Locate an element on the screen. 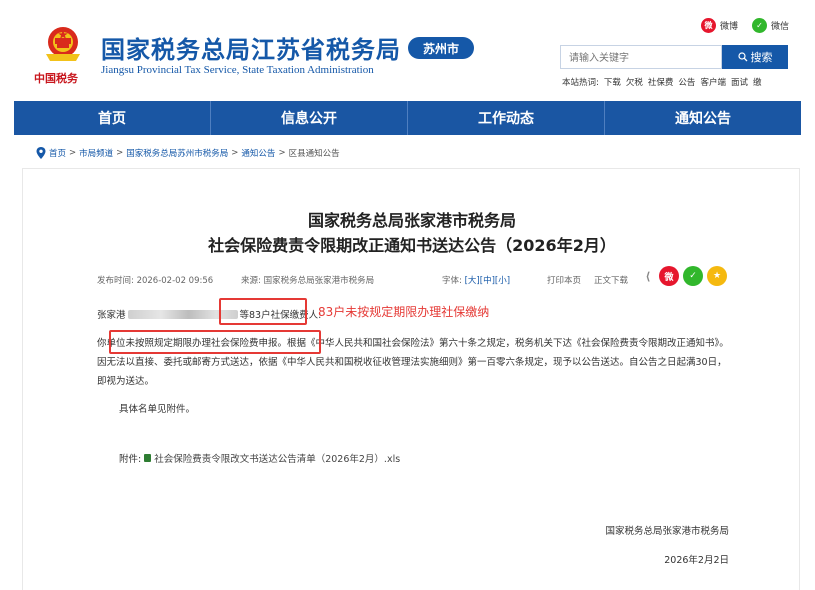 This screenshot has width=815, height=590. attachment-label: 附件: is located at coordinates (130, 459).